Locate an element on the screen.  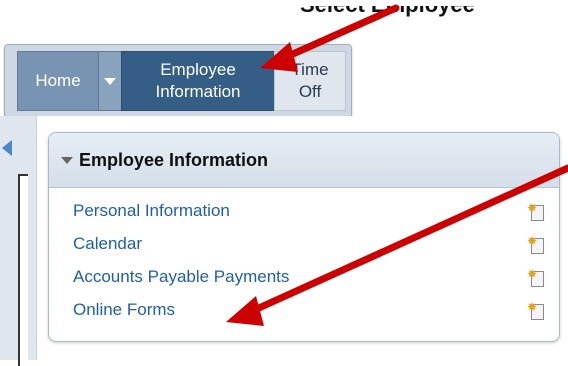
link-accounts-payable-payments: Accounts Payable Payments is located at coordinates (181, 277).